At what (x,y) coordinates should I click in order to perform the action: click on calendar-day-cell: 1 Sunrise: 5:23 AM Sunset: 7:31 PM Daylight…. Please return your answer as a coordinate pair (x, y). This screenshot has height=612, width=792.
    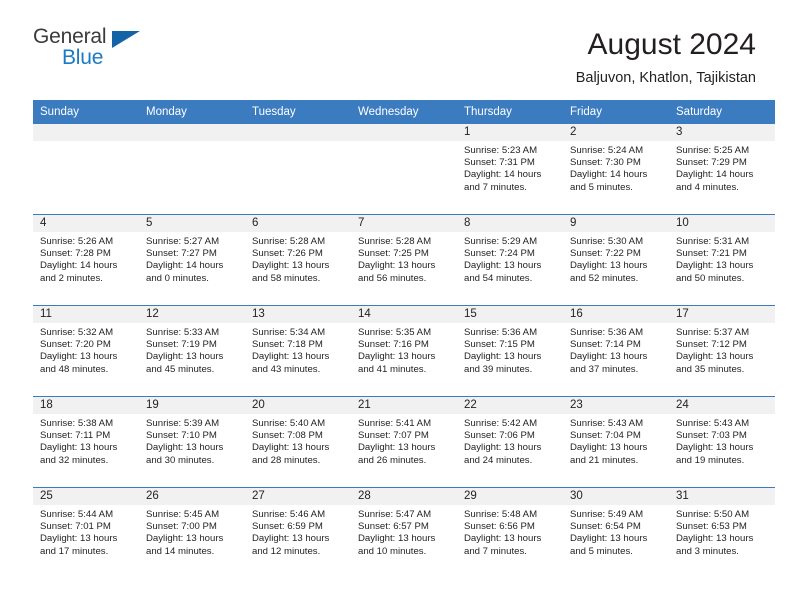
    Looking at the image, I should click on (510, 169).